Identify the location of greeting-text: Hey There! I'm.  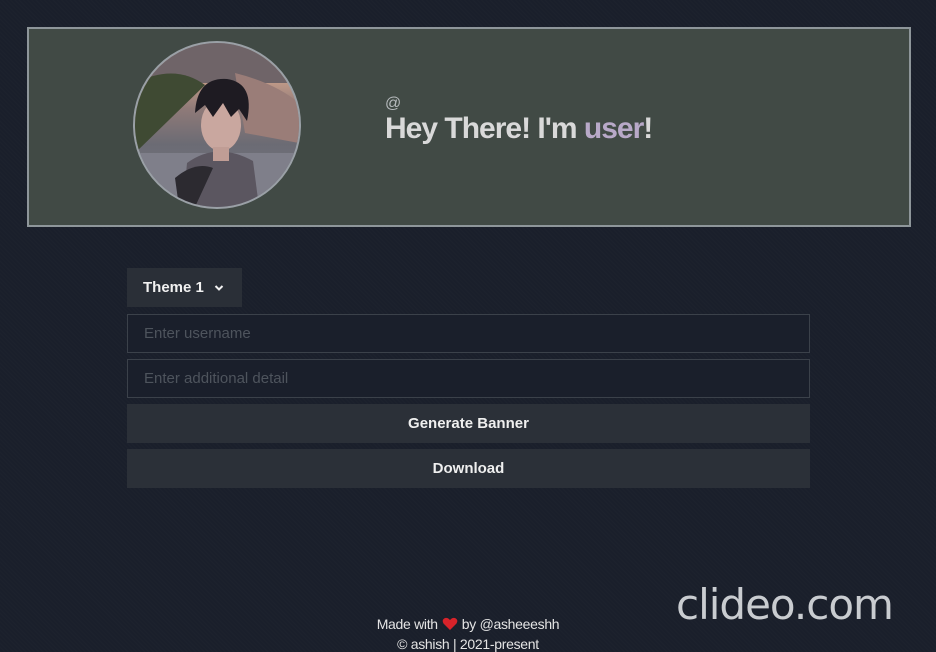
(481, 128).